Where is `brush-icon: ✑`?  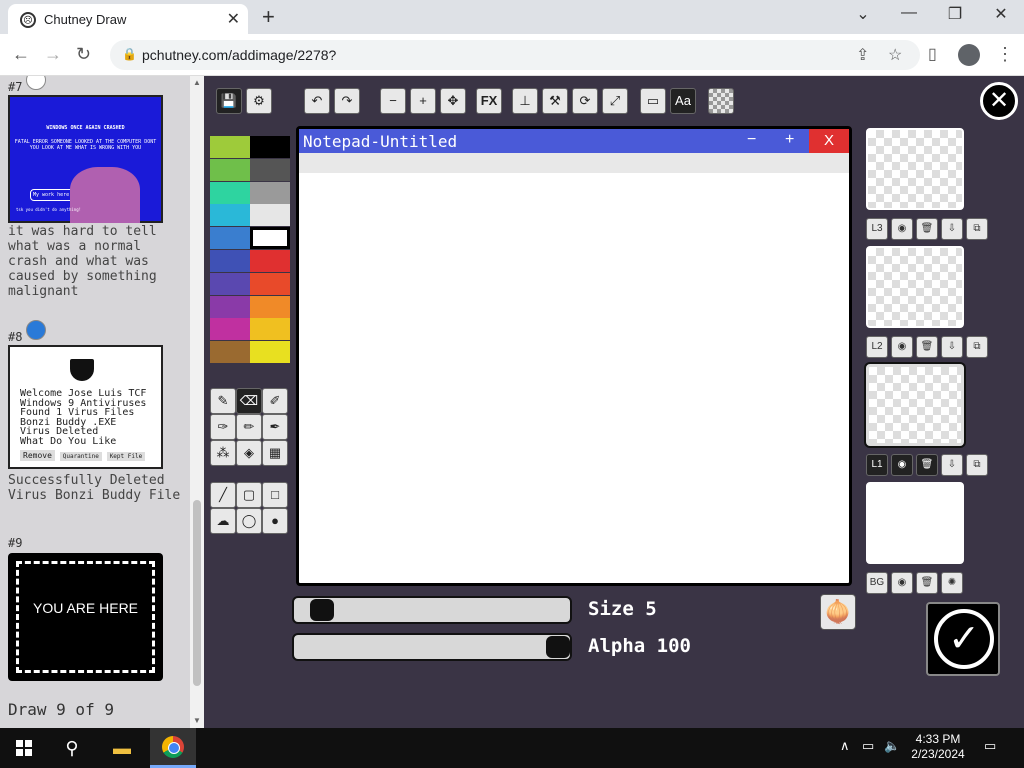
brush-icon: ✑ is located at coordinates (223, 427).